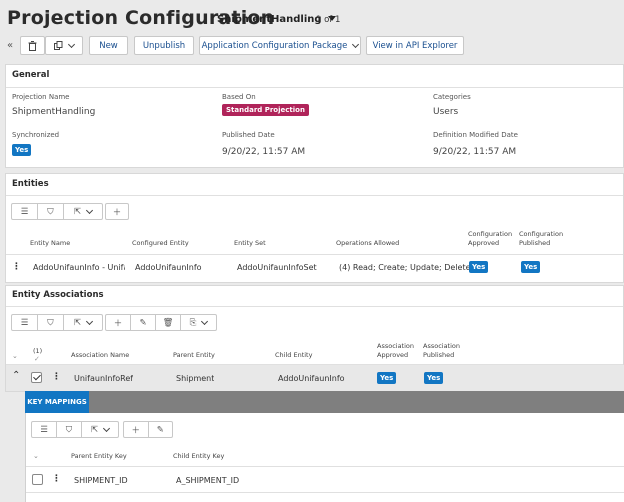 The image size is (624, 502). I want to click on published-date-value: 9/20/22, 11:57 AM, so click(264, 152).